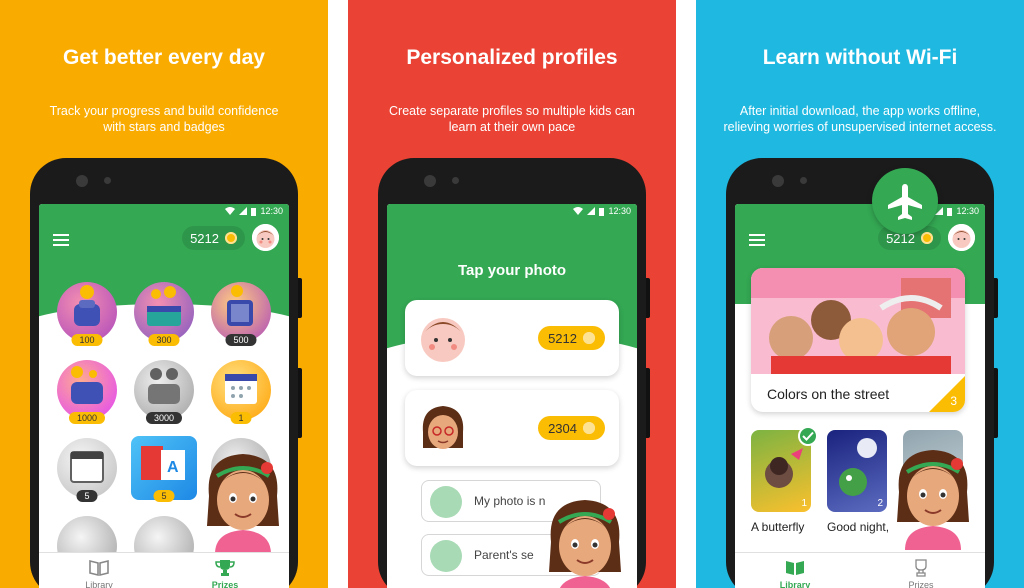  I want to click on badge-count: 100, so click(87, 340).